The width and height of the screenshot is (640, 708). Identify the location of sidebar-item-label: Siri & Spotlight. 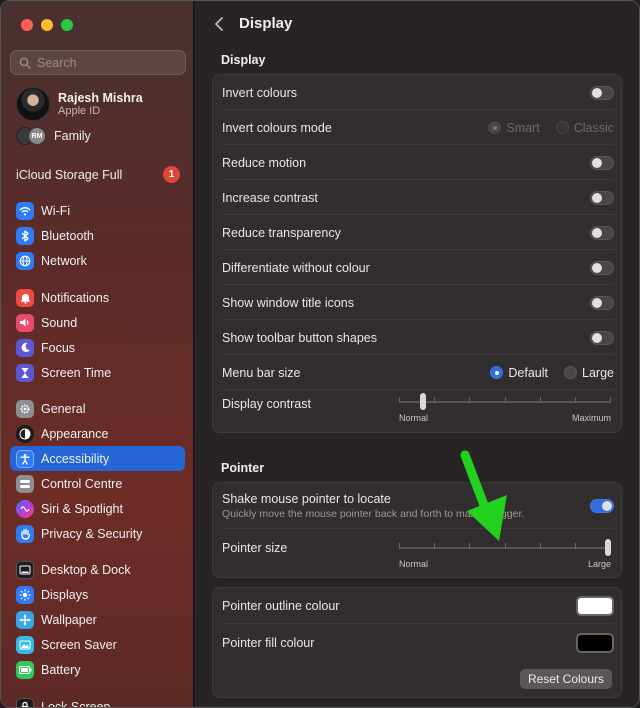
(82, 508).